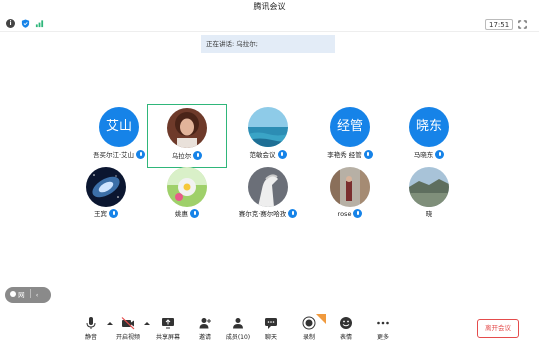  I want to click on participant-tile: rose, so click(350, 197).